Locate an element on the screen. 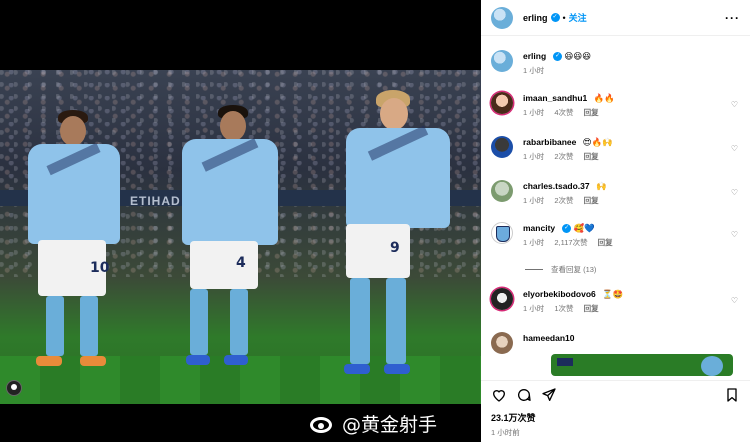  post-time: 1 小时前 is located at coordinates (505, 432).